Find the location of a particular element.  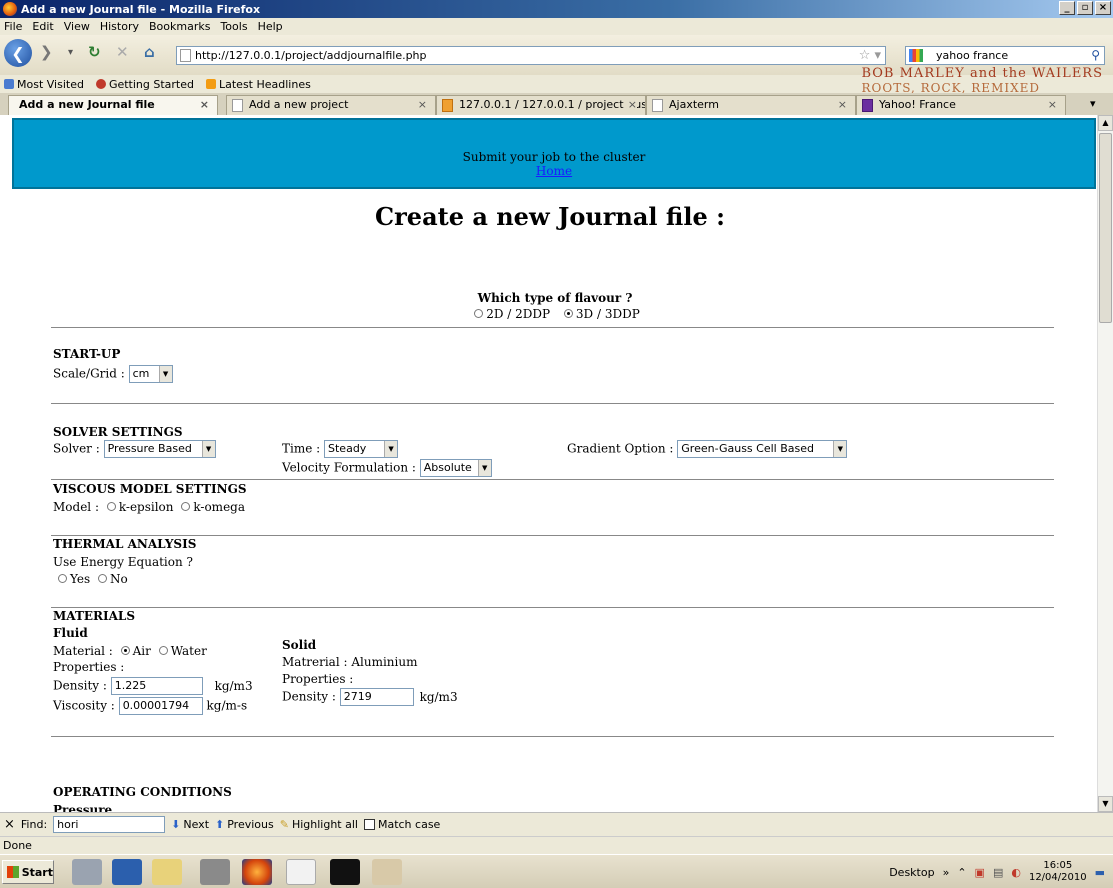

fluid-viscosity-input: 0.00001794 is located at coordinates (160, 706).